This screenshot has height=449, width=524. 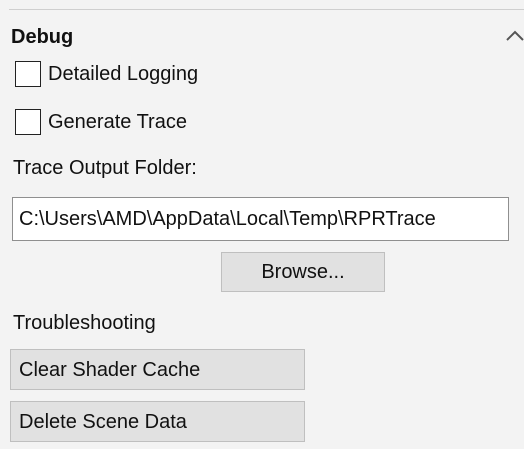 I want to click on panel-top-divider, so click(x=266, y=9).